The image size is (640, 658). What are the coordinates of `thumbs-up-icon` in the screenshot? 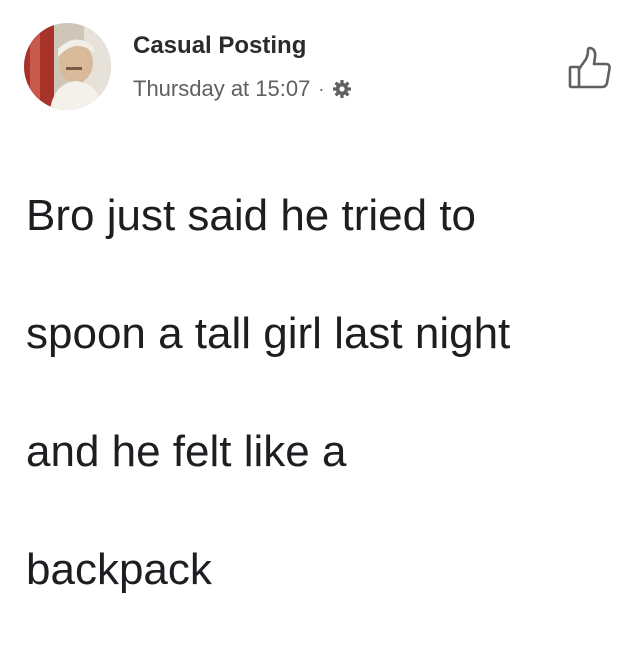 It's located at (590, 69).